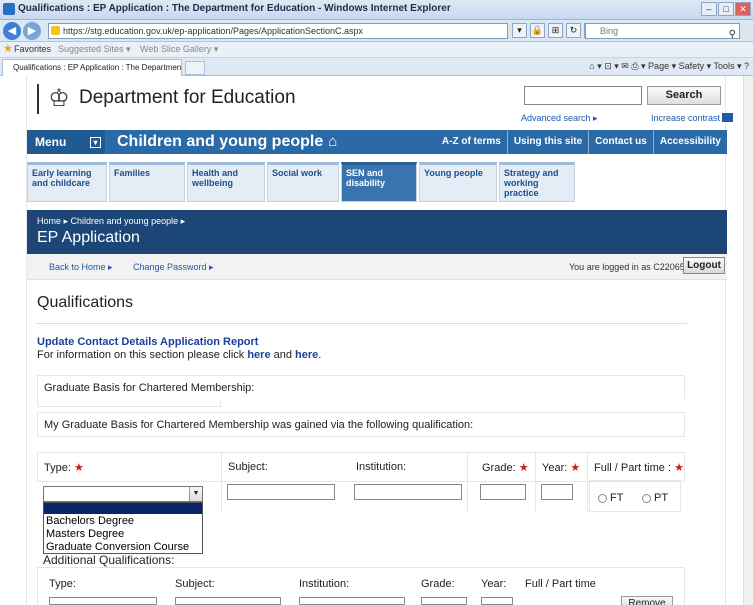 This screenshot has width=753, height=605. Describe the element at coordinates (195, 584) in the screenshot. I see `add-col-subject: Subject:` at that location.